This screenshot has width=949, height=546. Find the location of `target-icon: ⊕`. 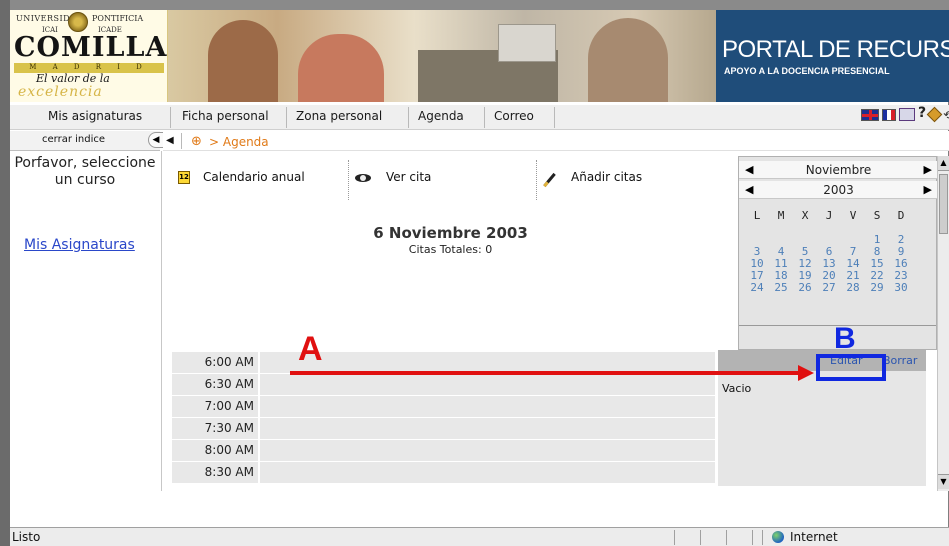

target-icon: ⊕ is located at coordinates (196, 141).